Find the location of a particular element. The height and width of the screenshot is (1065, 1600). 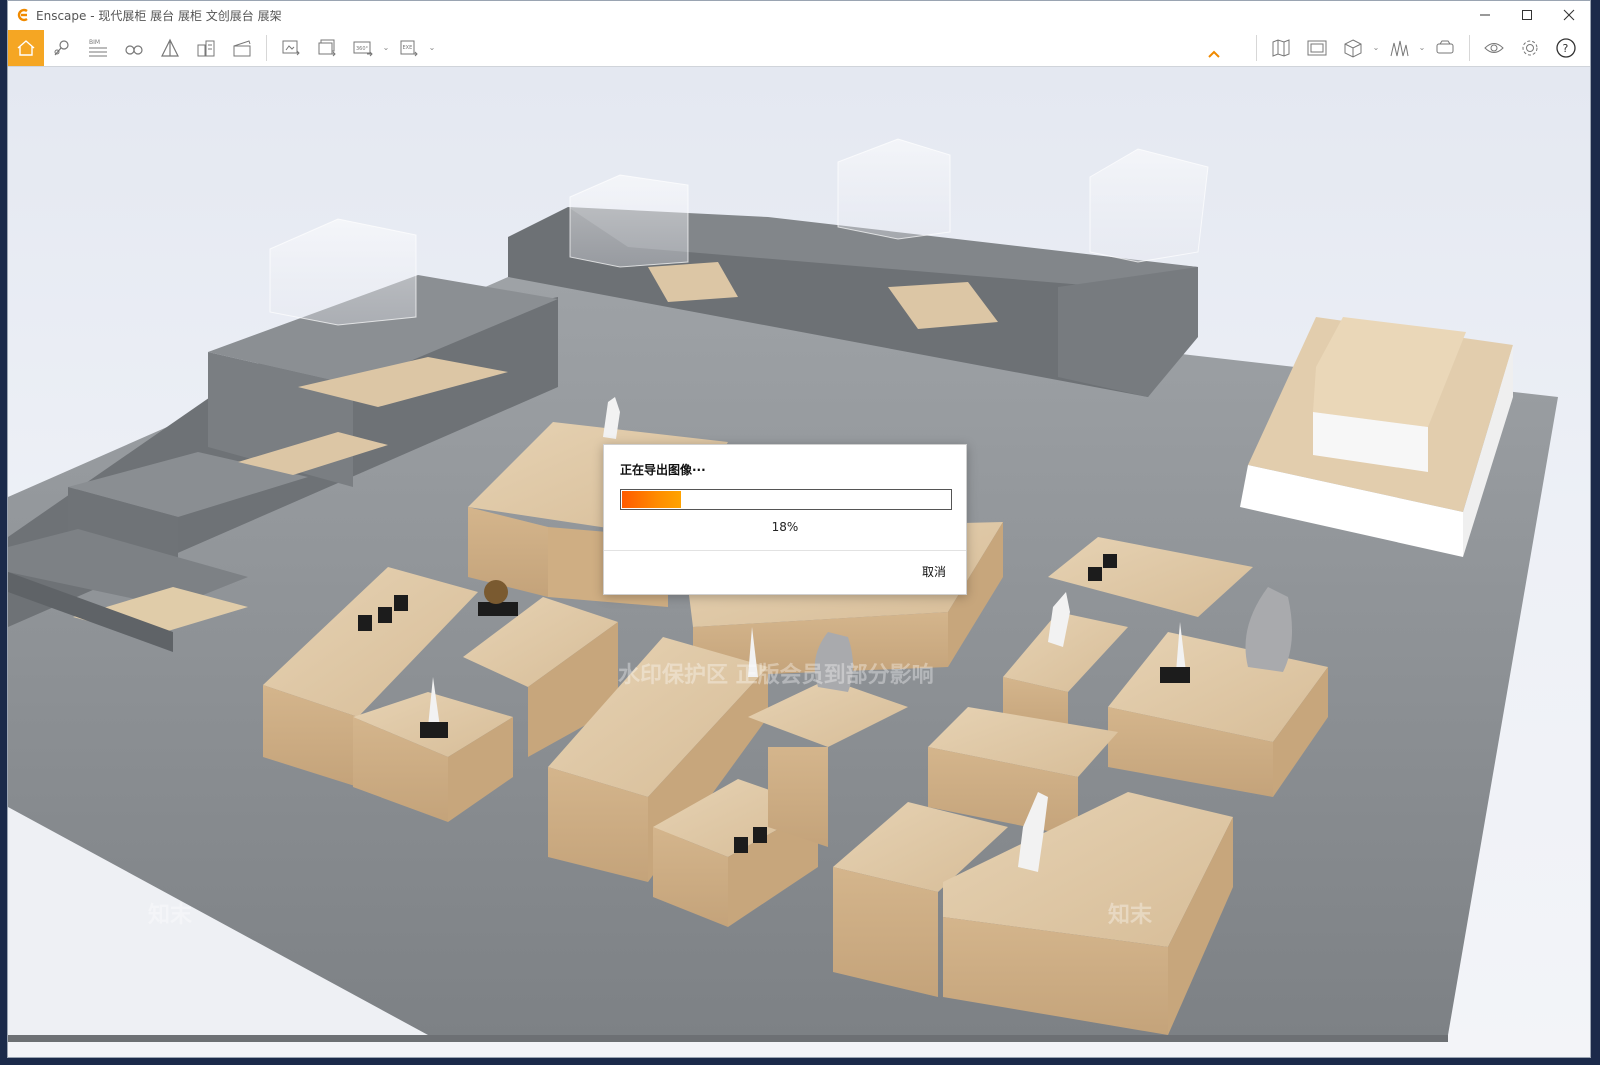

progress-percent: 18% is located at coordinates (785, 527).